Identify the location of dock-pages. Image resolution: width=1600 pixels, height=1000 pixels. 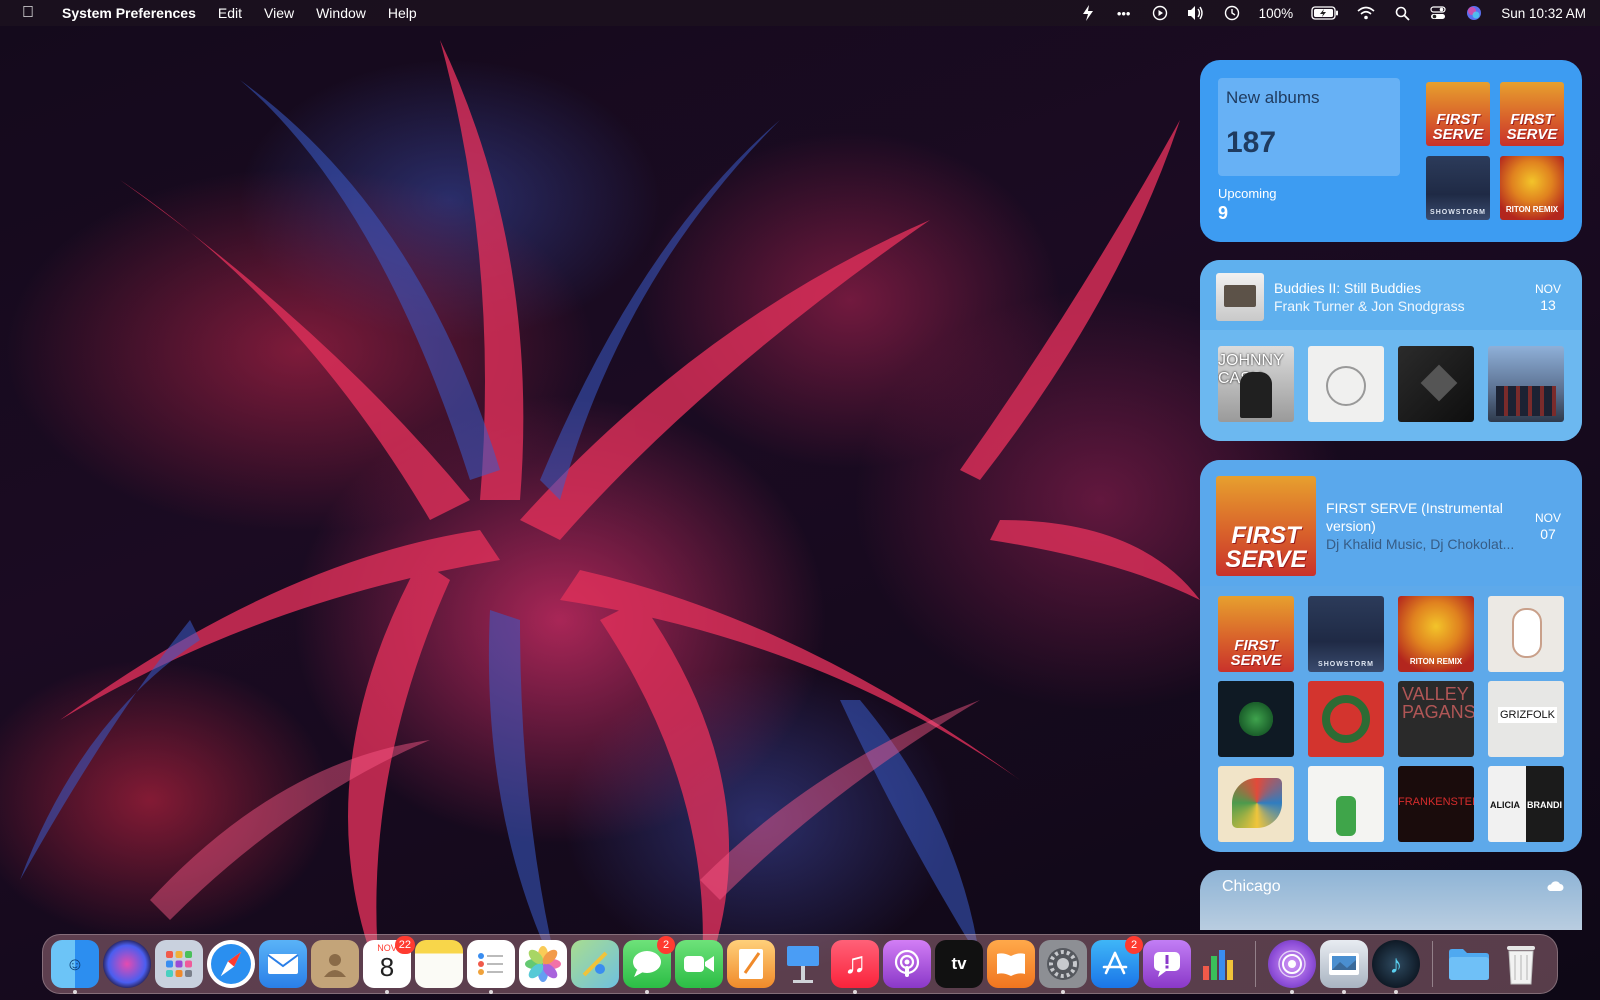
(751, 964).